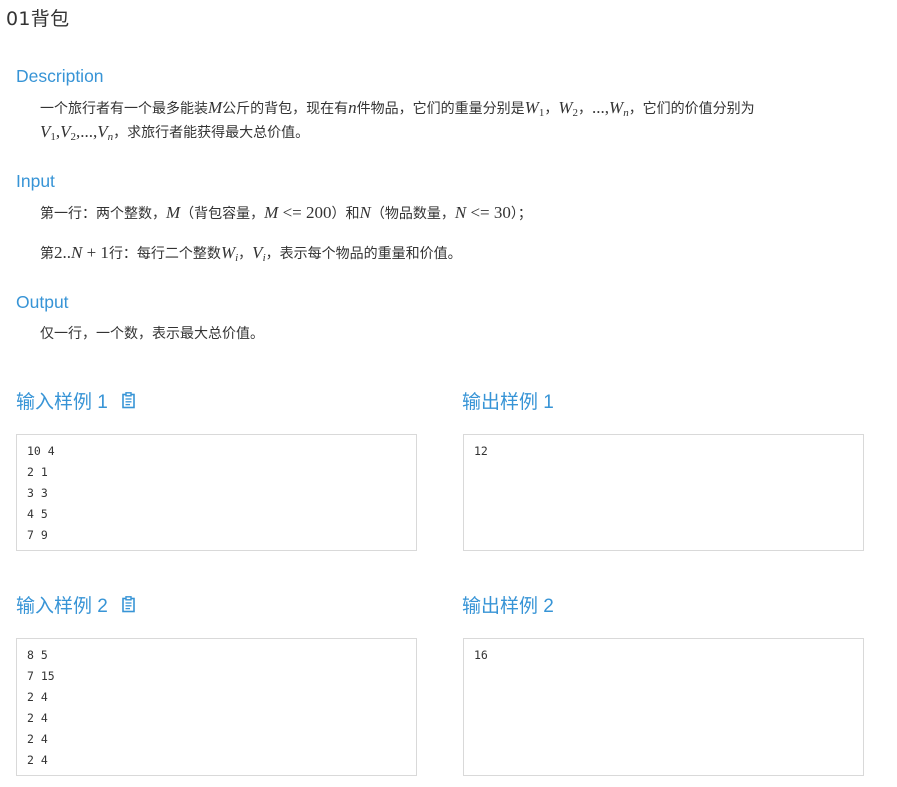 Image resolution: width=897 pixels, height=787 pixels. What do you see at coordinates (481, 451) in the screenshot?
I see `sample-output-1-text: 12` at bounding box center [481, 451].